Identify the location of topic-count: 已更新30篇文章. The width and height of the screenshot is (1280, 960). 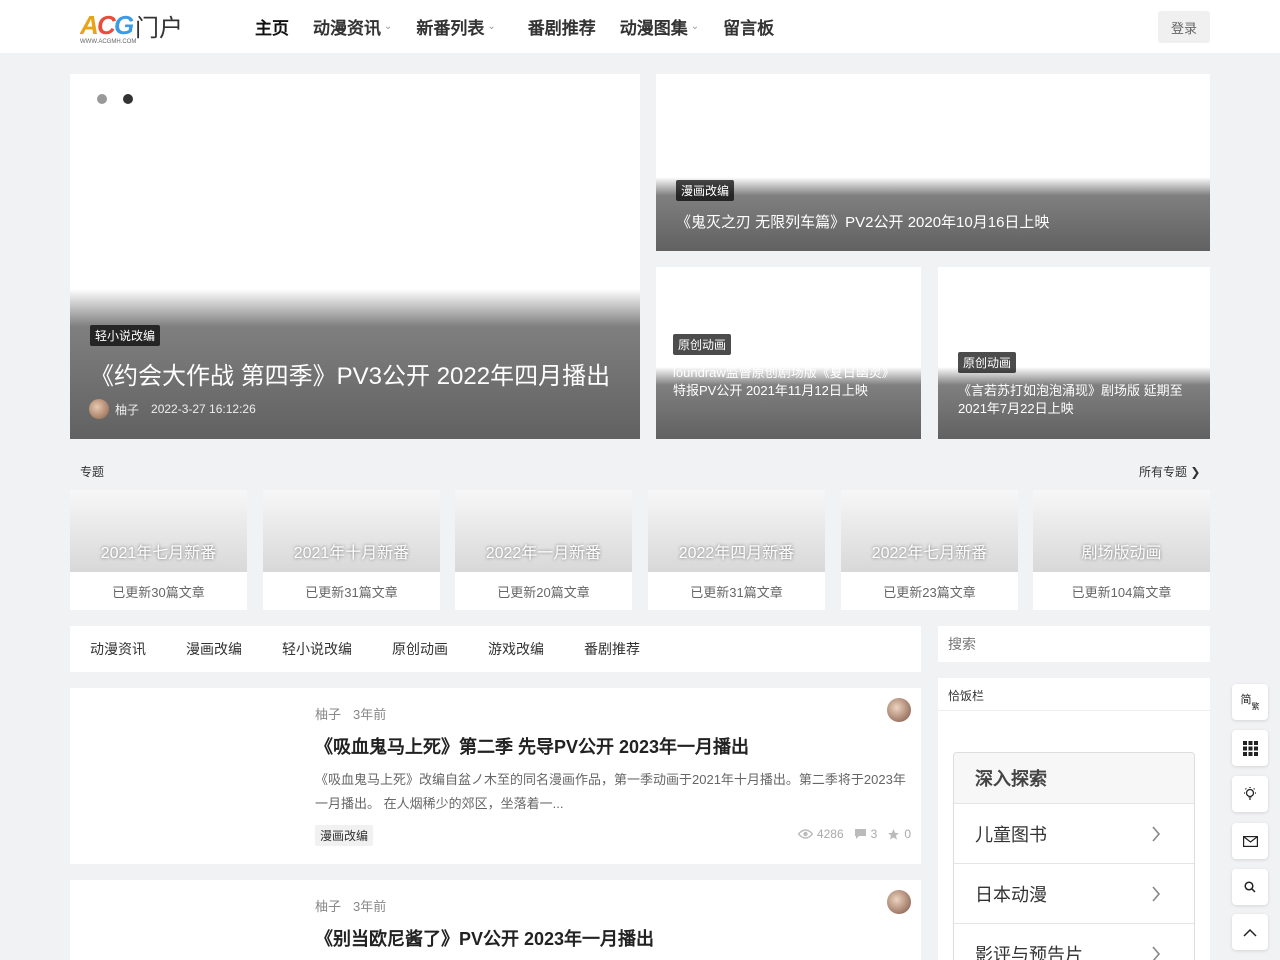
(158, 592).